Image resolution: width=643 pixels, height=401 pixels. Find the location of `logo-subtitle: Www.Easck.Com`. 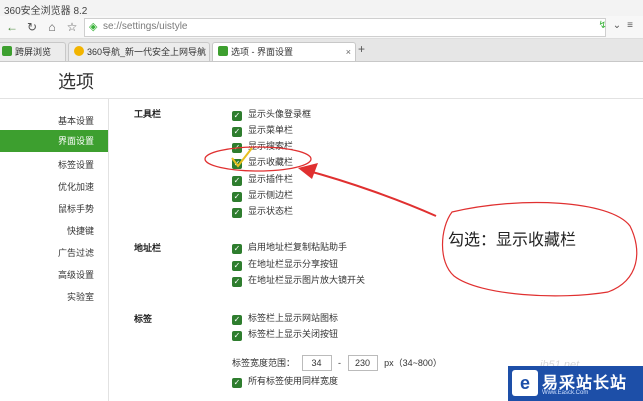

logo-subtitle: Www.Easck.Com is located at coordinates (565, 393).